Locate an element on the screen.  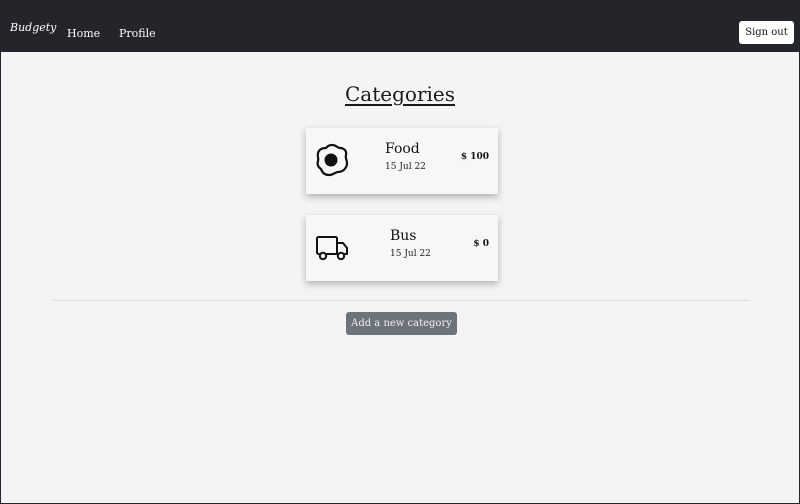
add-category-button: Add a new category is located at coordinates (401, 323).